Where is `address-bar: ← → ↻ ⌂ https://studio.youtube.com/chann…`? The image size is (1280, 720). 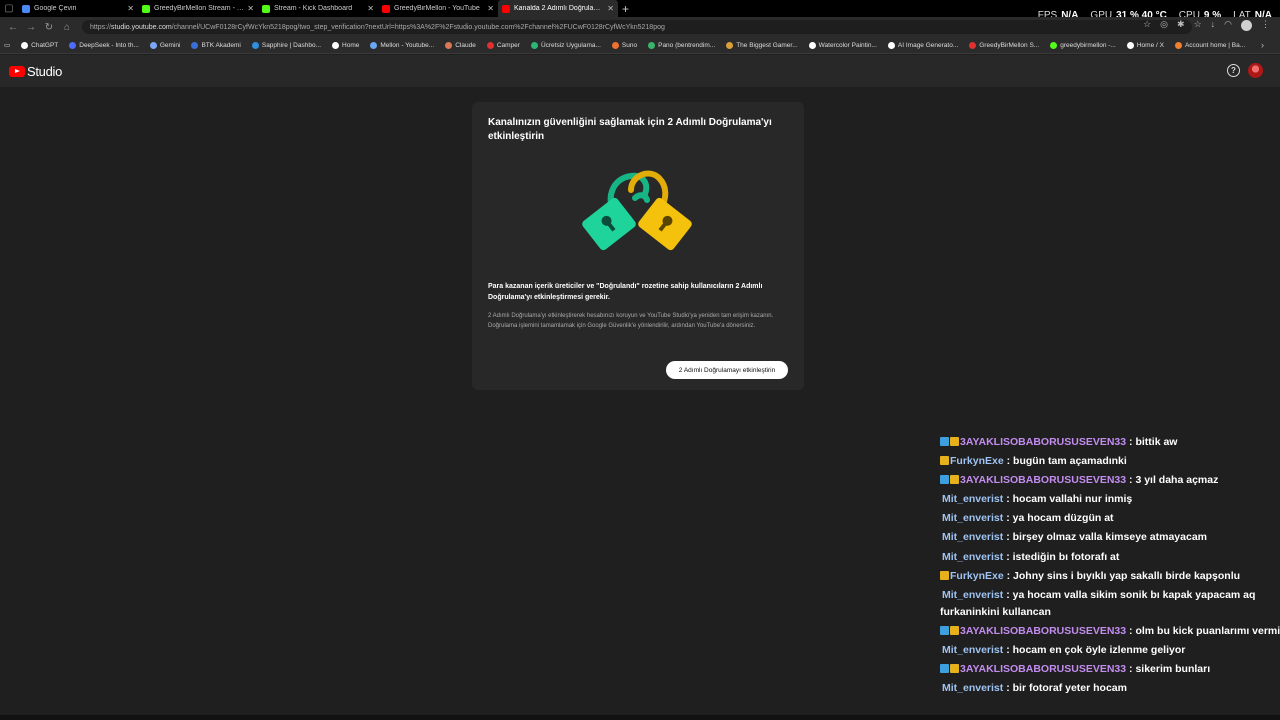 address-bar: ← → ↻ ⌂ https://studio.youtube.com/chann… is located at coordinates (640, 27).